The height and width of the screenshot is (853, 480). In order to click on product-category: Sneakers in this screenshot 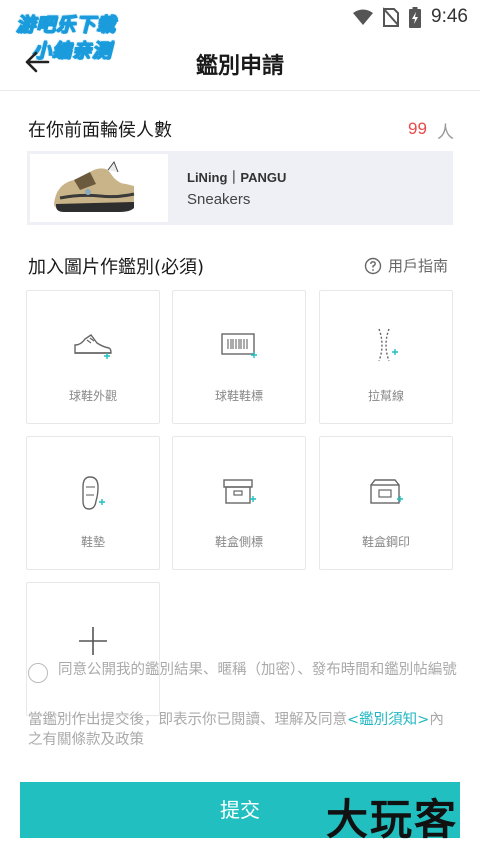, I will do `click(219, 199)`.